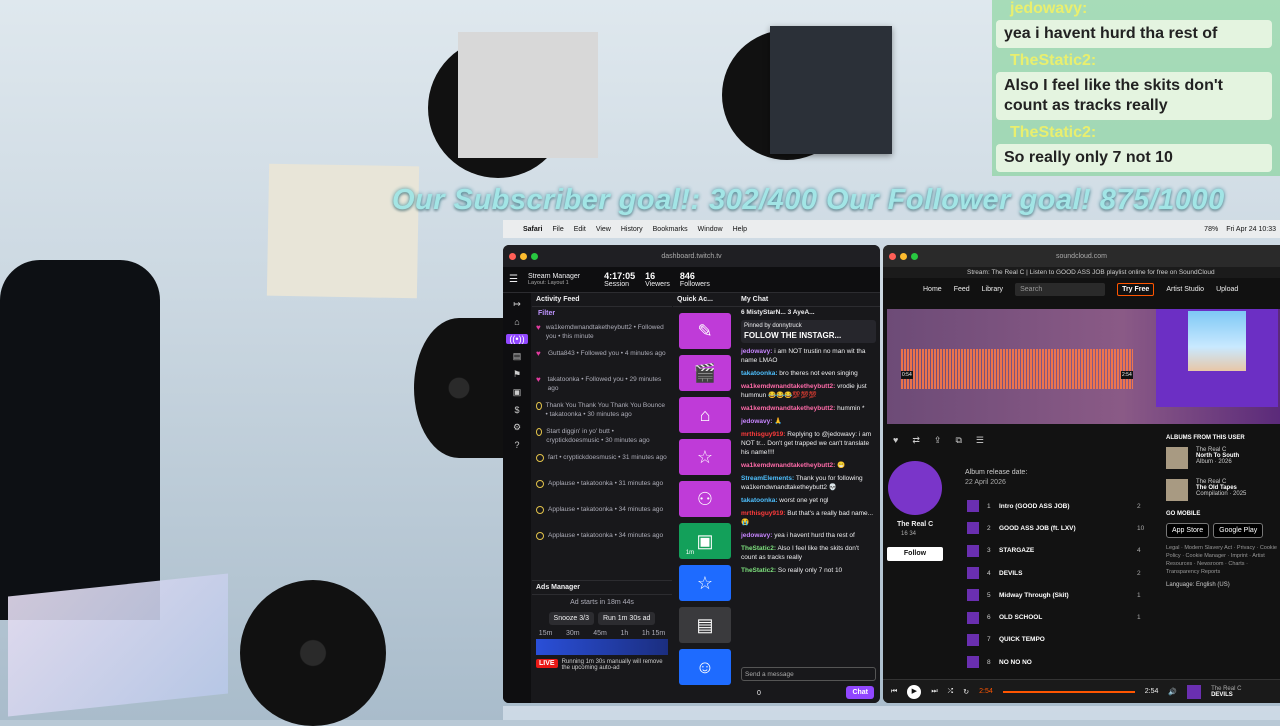  I want to click on shuffle-icon: ⤮, so click(951, 692).